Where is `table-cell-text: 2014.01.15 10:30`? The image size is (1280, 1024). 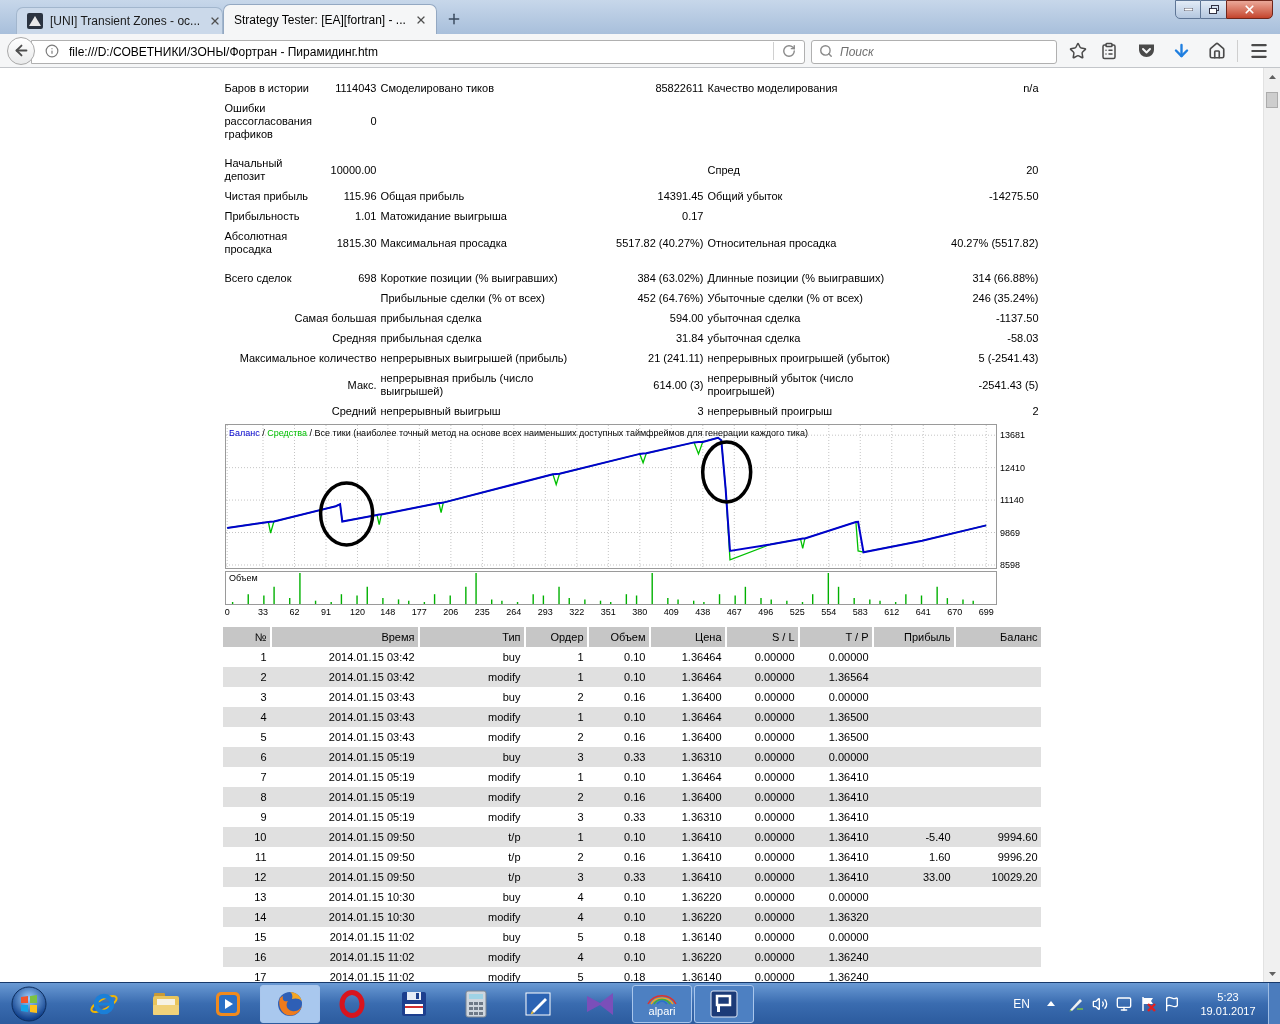
table-cell-text: 2014.01.15 10:30 is located at coordinates (371, 897).